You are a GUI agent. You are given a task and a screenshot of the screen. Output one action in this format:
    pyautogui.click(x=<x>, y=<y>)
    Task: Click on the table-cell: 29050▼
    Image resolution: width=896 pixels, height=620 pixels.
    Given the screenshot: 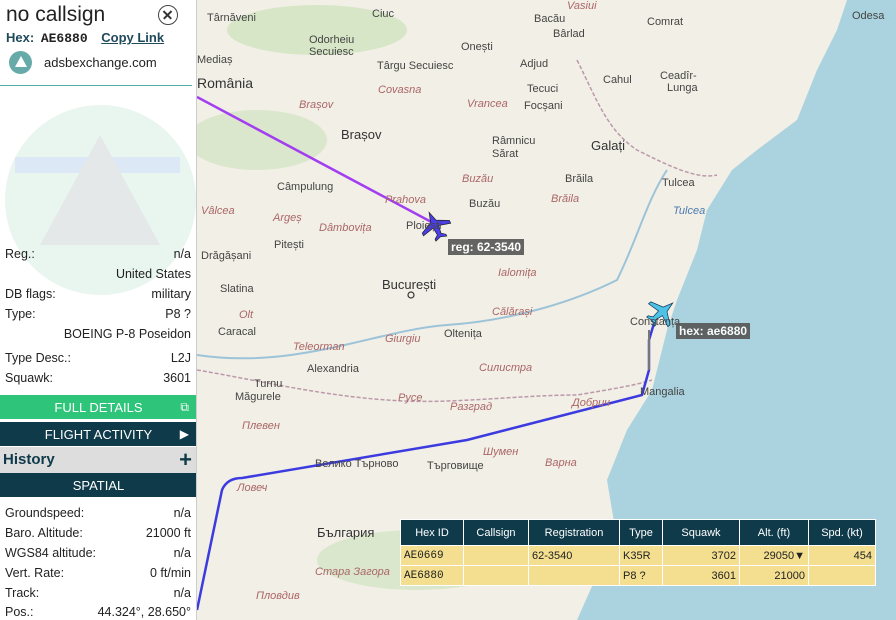 What is the action you would take?
    pyautogui.click(x=774, y=555)
    